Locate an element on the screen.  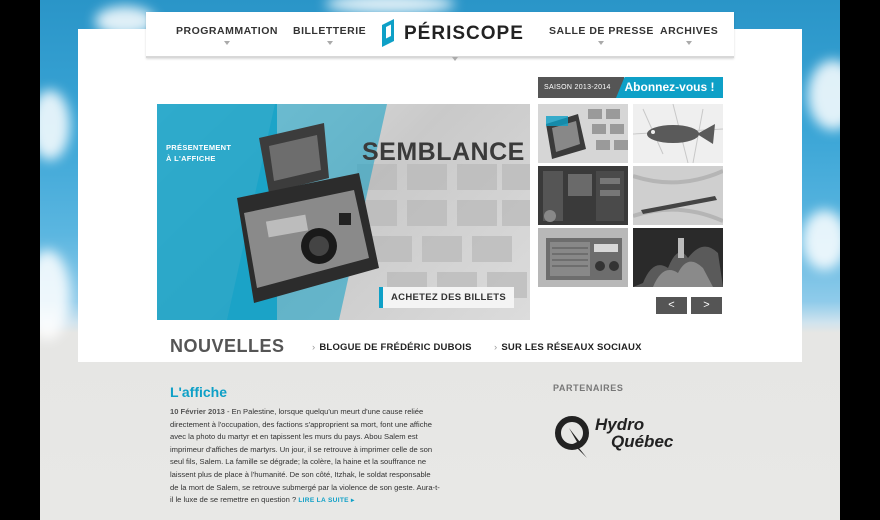
nav-presse-label: SALLE DE PRESSE is located at coordinates (601, 31).